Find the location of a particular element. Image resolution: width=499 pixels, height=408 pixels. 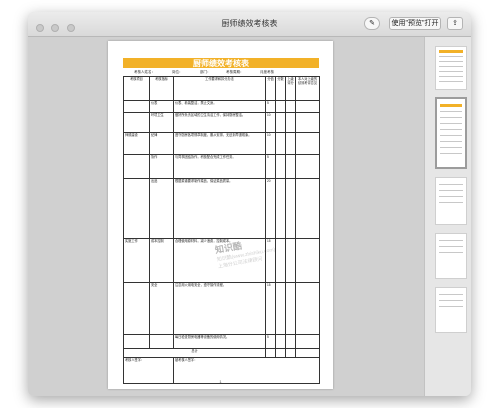

row-text: 与同事团结协作，积极配合完成工作任务。 is located at coordinates (219, 166).